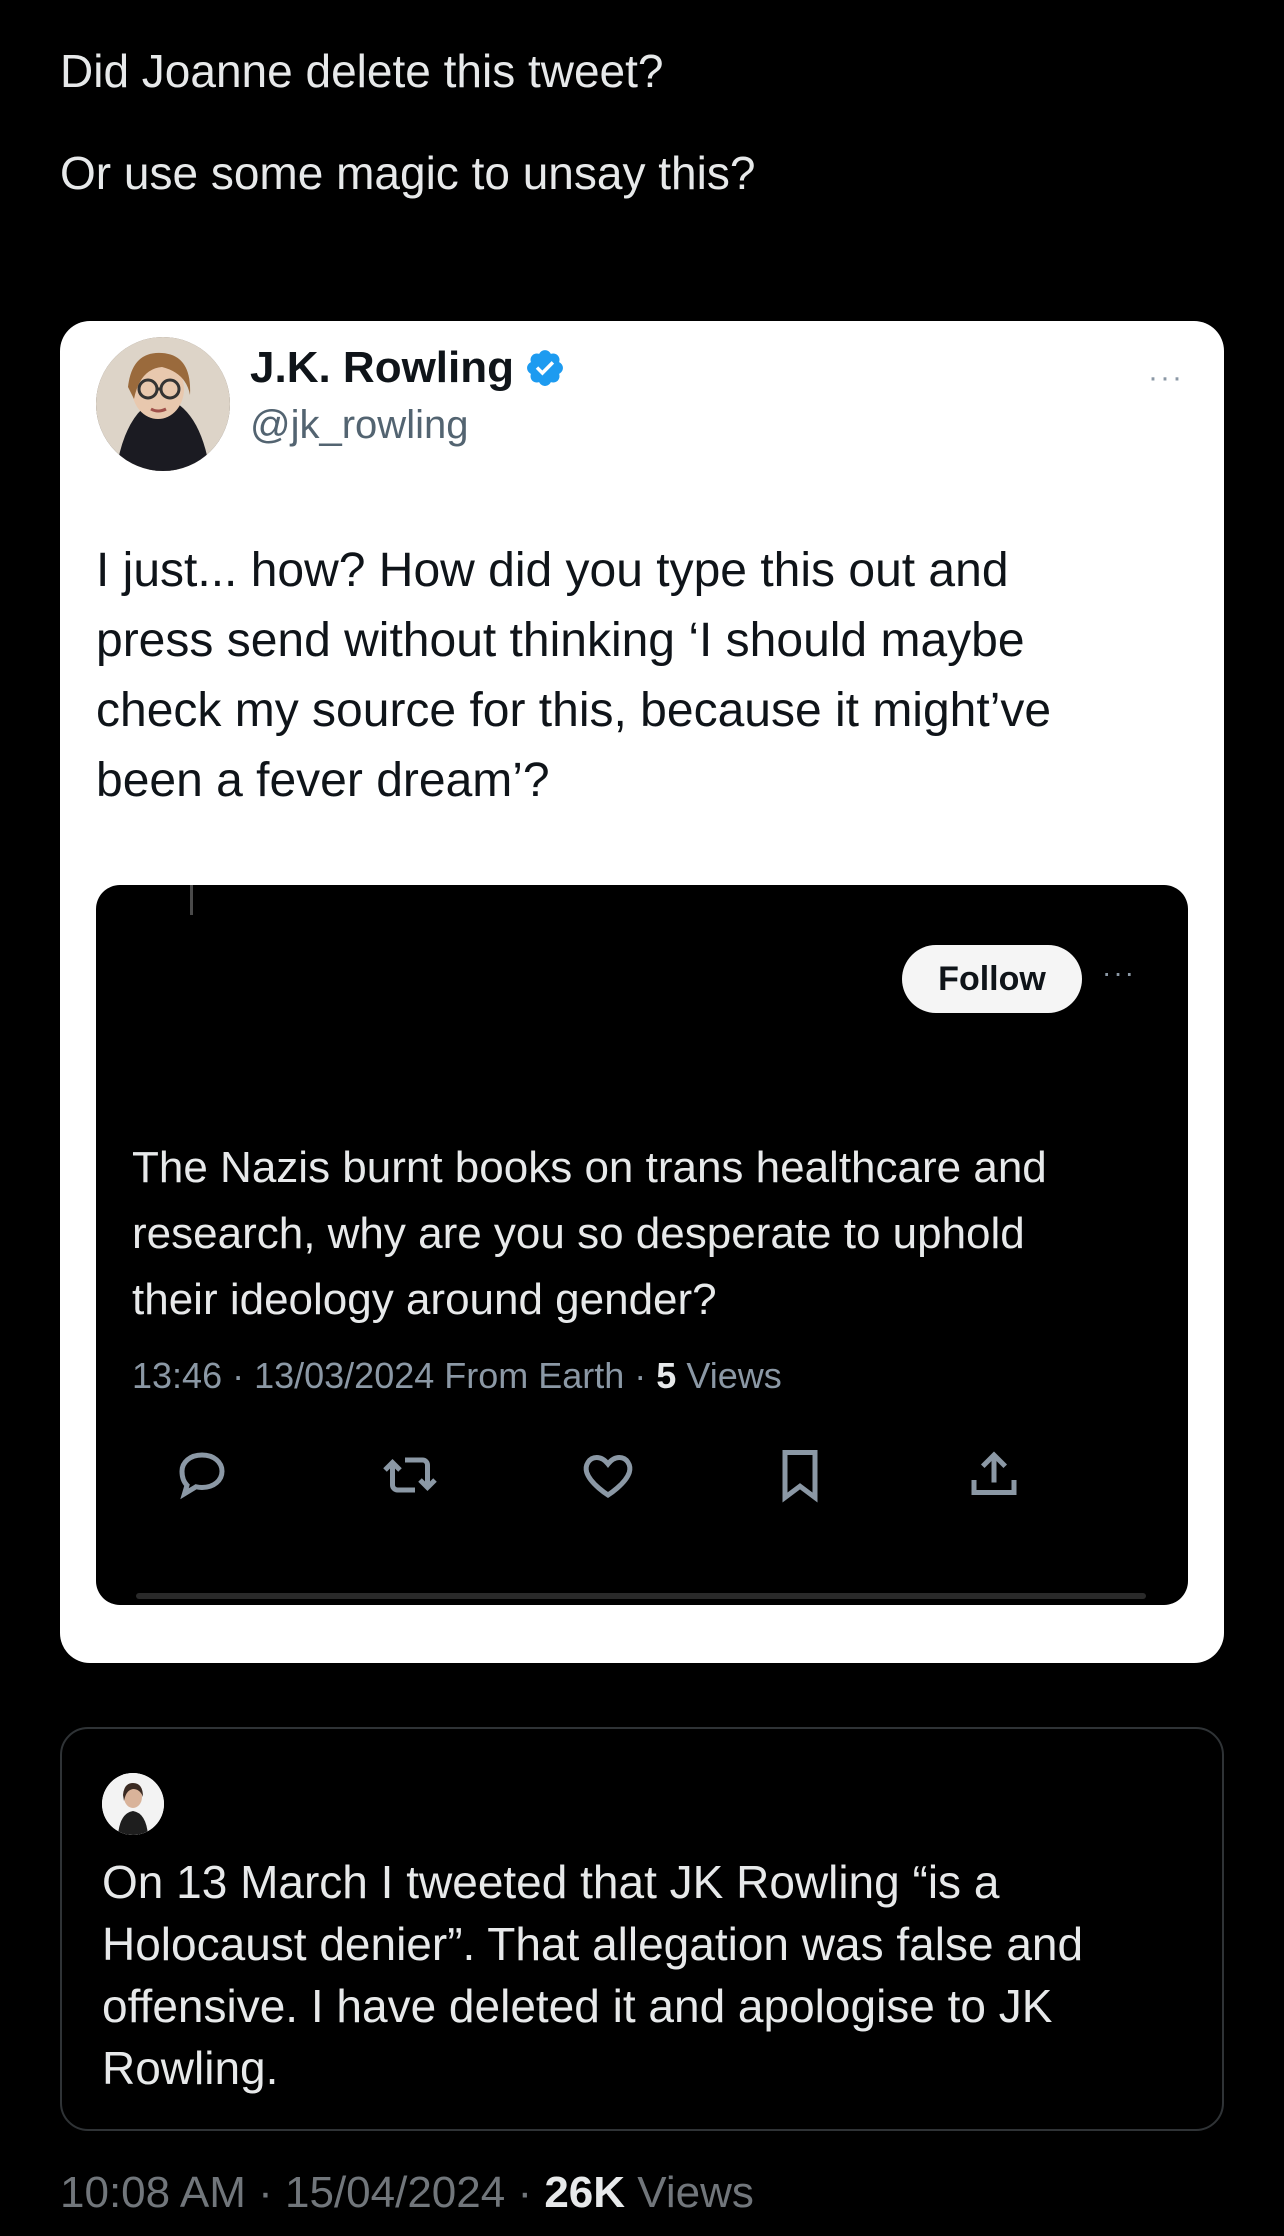 The width and height of the screenshot is (1284, 2236). I want to click on author-name: J.K. Rowling, so click(382, 368).